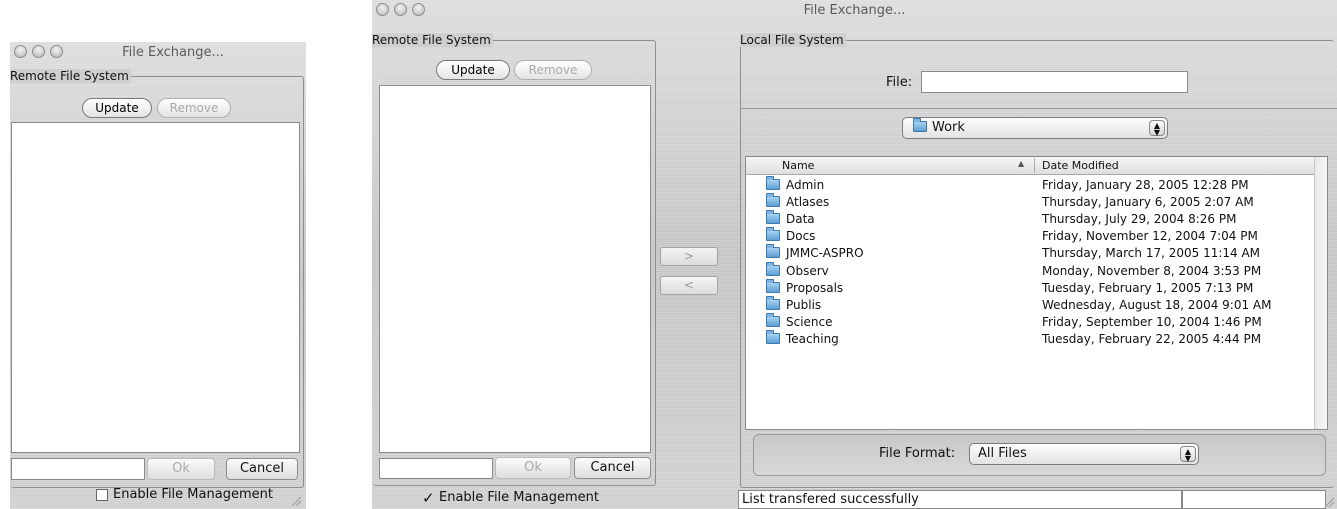 The image size is (1337, 509). Describe the element at coordinates (1034, 165) in the screenshot. I see `column-divider` at that location.